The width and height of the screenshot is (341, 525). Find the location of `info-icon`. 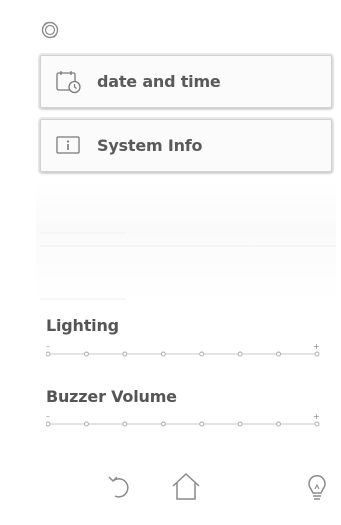

info-icon is located at coordinates (68, 145).